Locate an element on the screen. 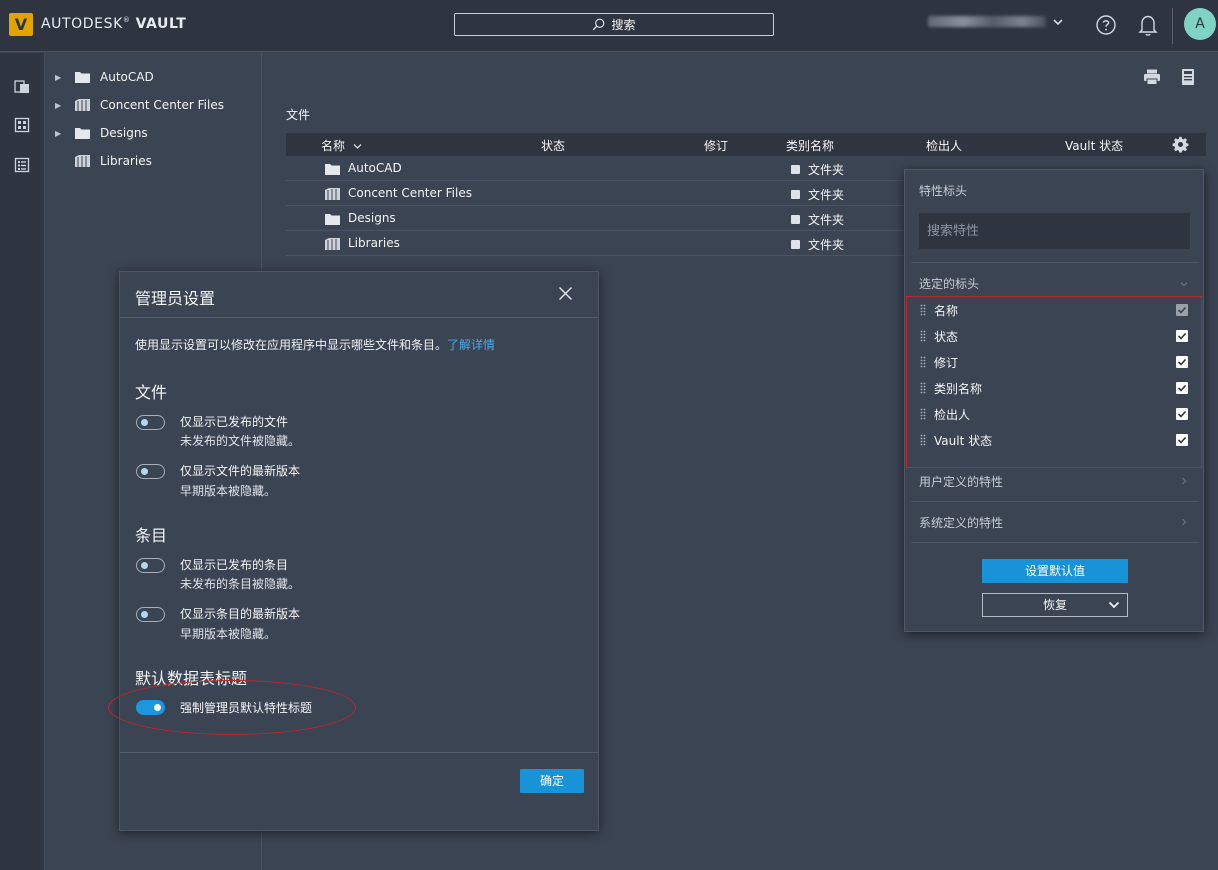  brand-prefix: AUTODESK is located at coordinates (82, 24).